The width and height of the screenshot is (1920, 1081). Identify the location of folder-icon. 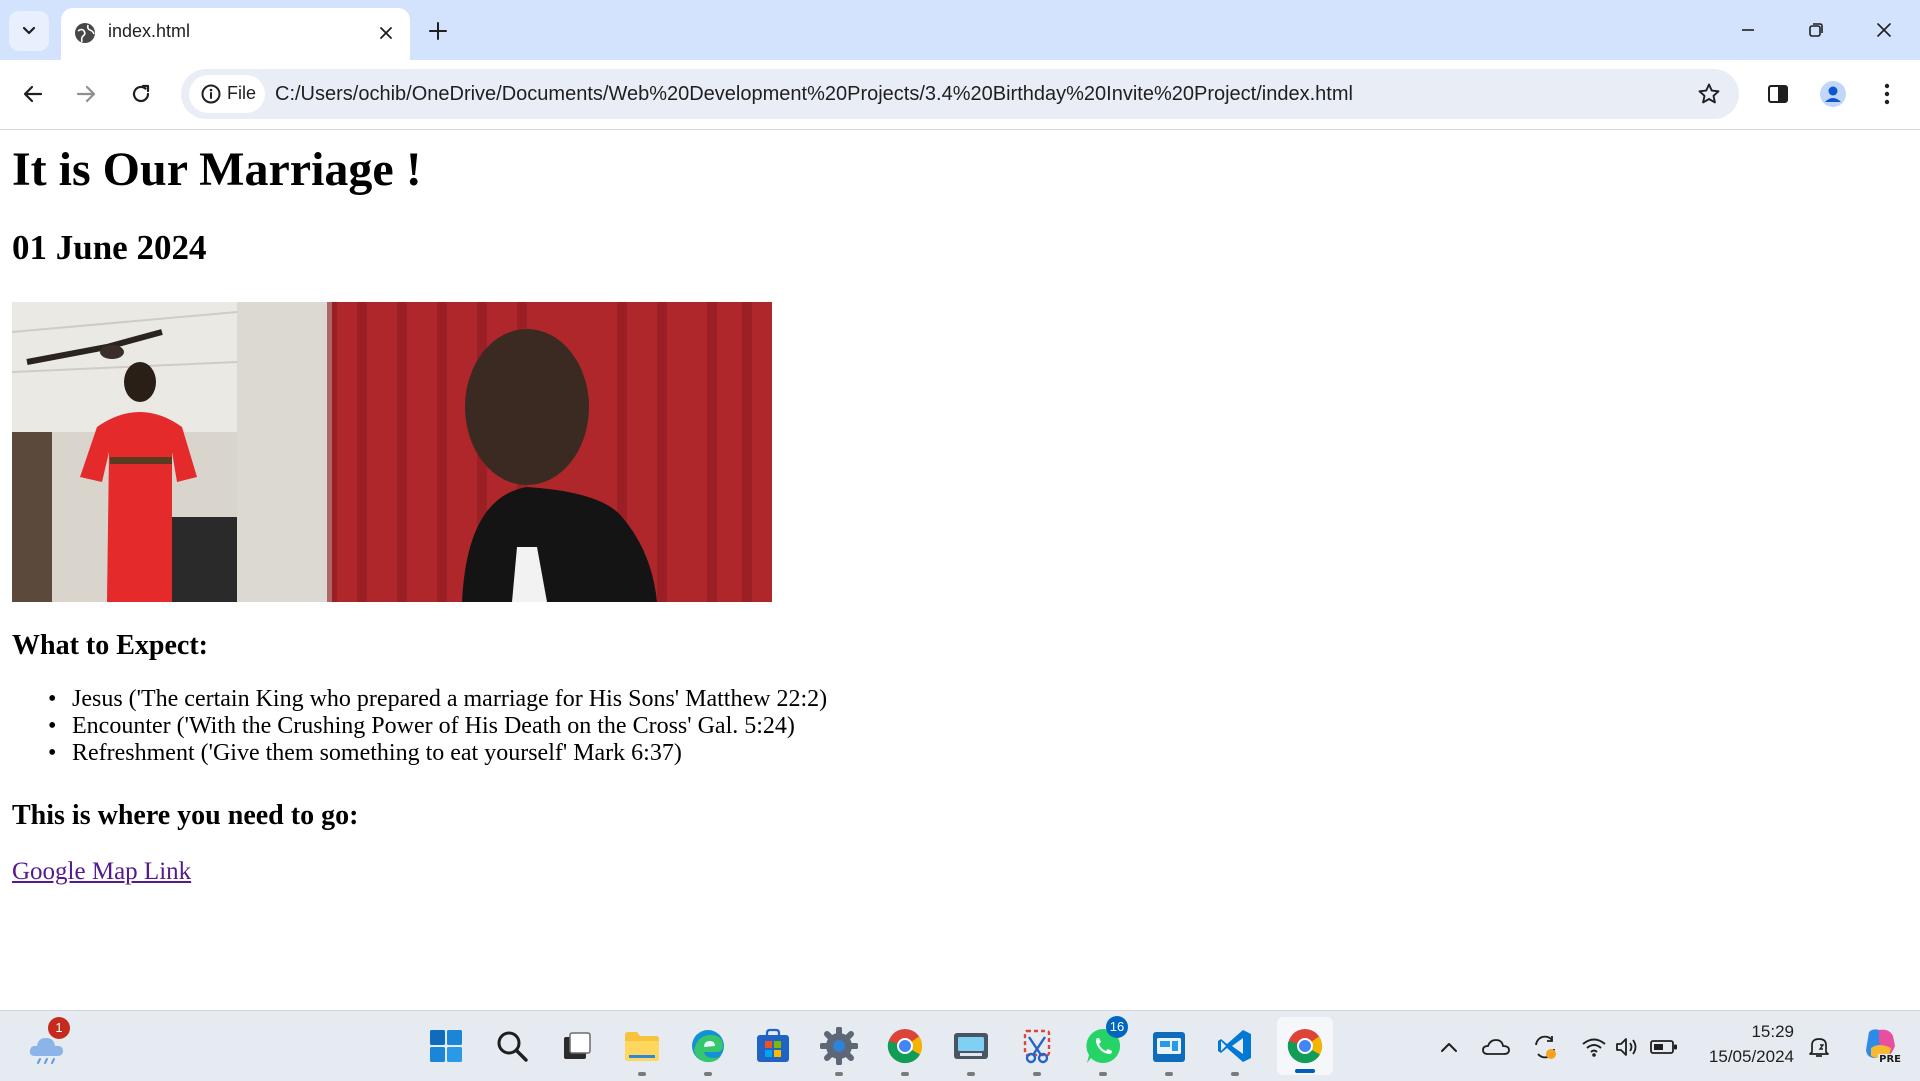
(642, 1046).